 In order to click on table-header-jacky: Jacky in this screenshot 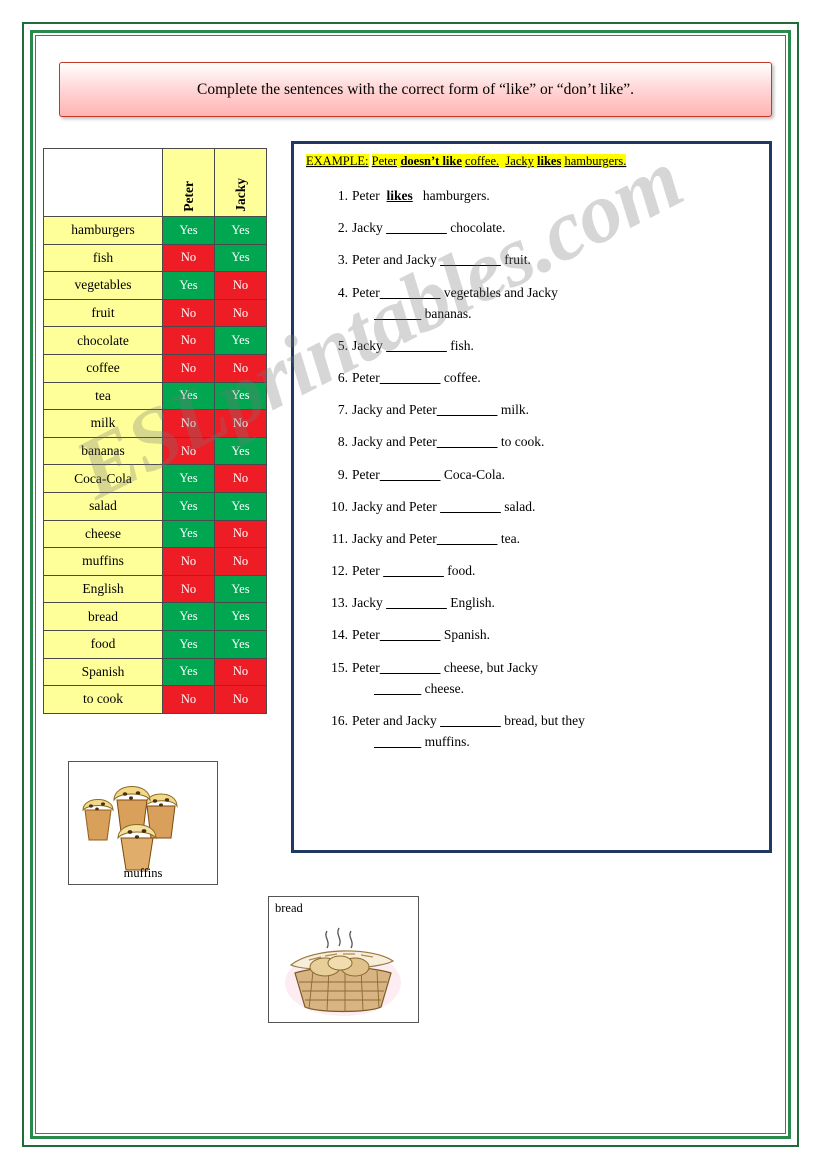, I will do `click(240, 182)`.